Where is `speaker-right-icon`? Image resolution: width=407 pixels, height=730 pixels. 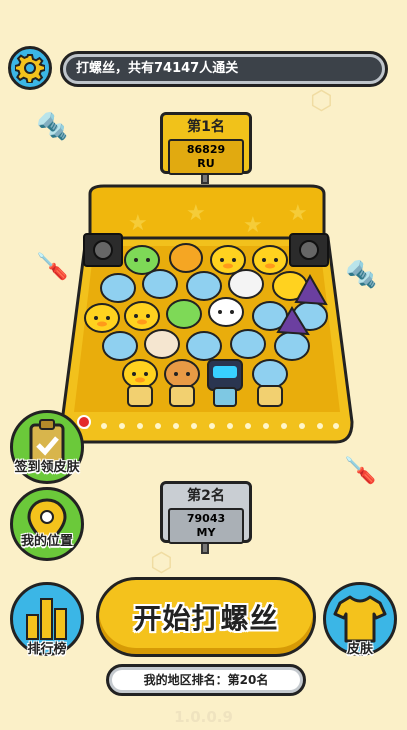 speaker-right-icon is located at coordinates (309, 250).